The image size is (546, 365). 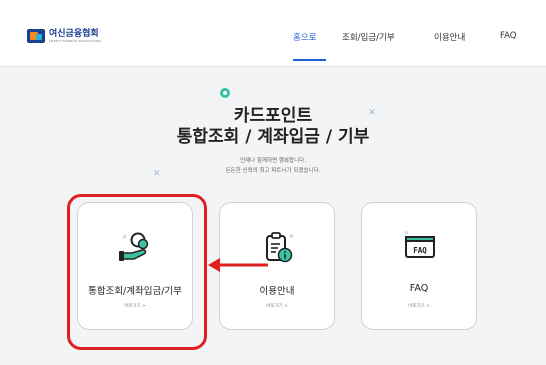 What do you see at coordinates (304, 37) in the screenshot?
I see `nav-home: 홈으로` at bounding box center [304, 37].